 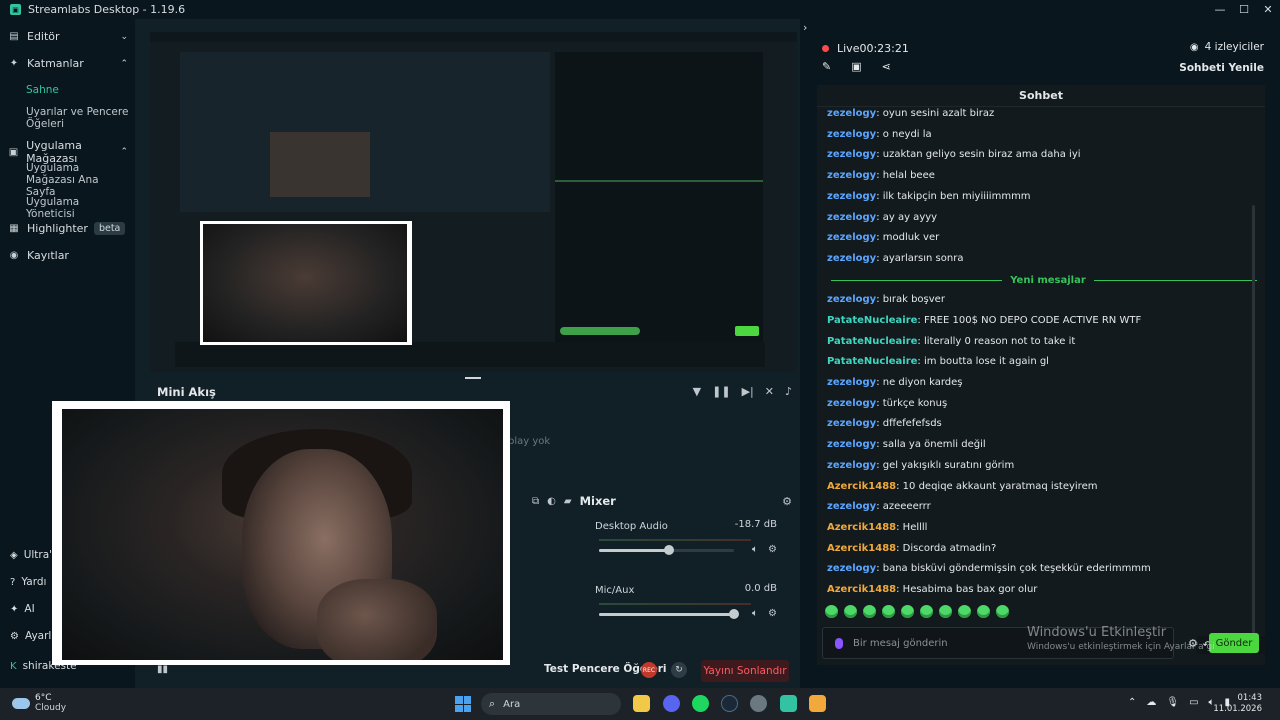 What do you see at coordinates (993, 643) in the screenshot?
I see `chat-input` at bounding box center [993, 643].